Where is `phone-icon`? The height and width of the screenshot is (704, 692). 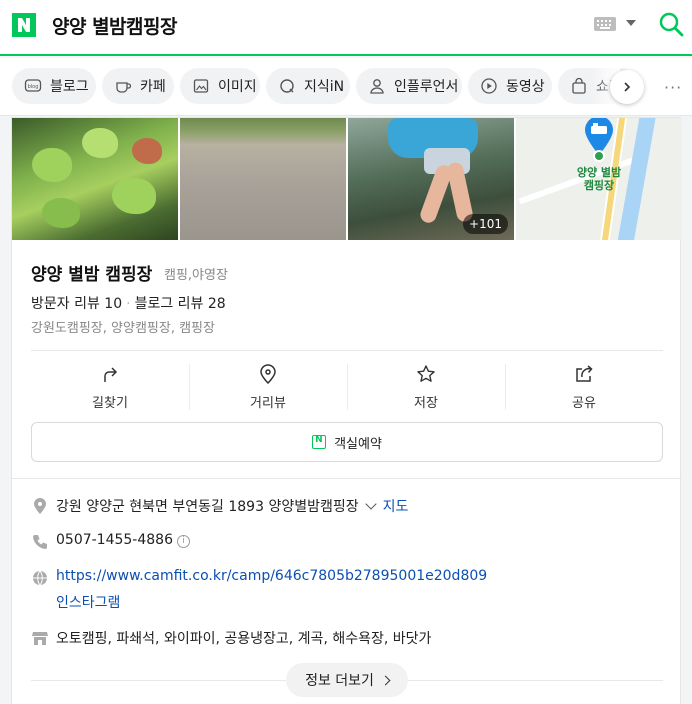
phone-icon is located at coordinates (40, 542).